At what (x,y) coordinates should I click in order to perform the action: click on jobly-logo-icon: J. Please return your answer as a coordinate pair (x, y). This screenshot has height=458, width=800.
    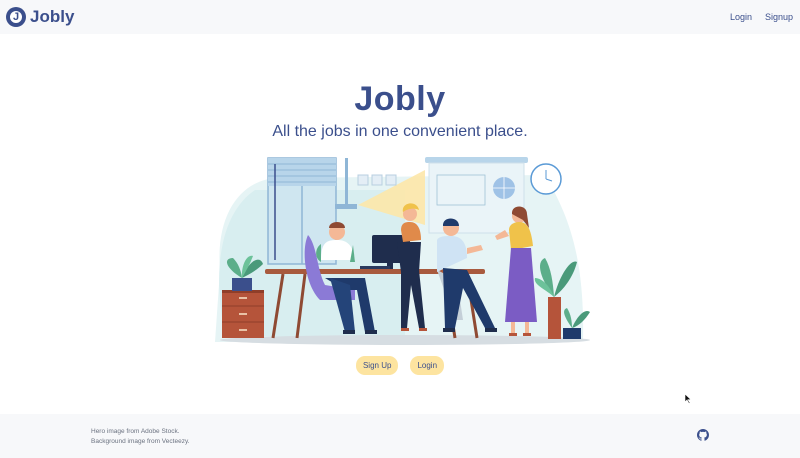
    Looking at the image, I should click on (16, 17).